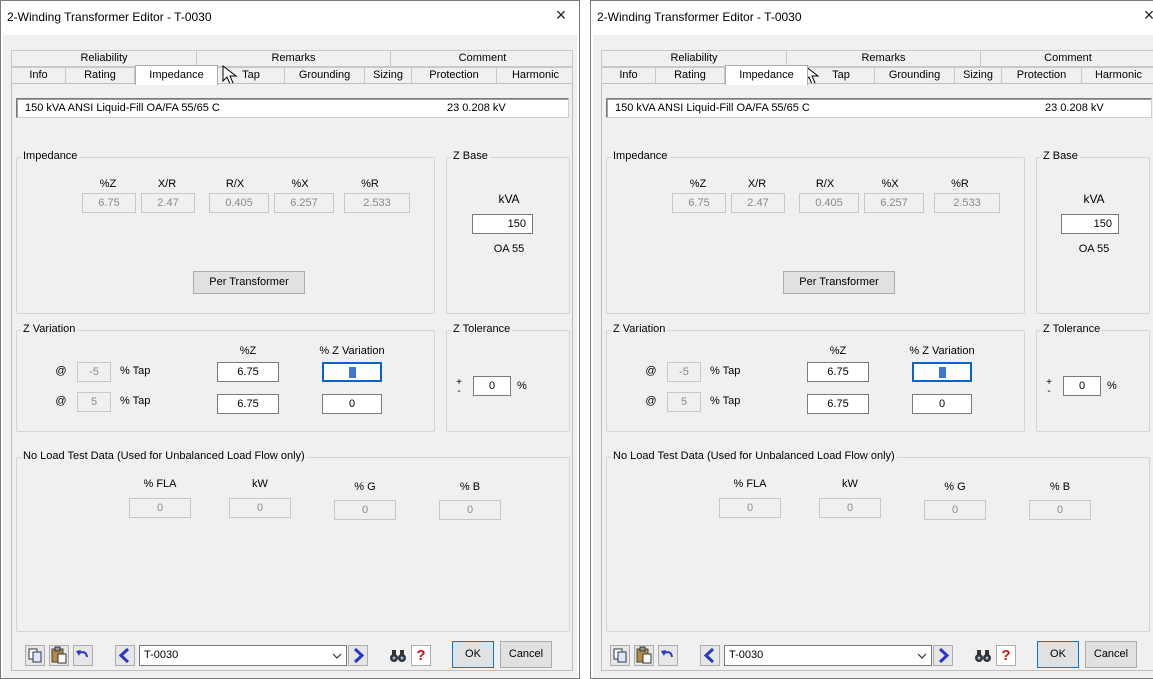 Image resolution: width=1153 pixels, height=679 pixels. What do you see at coordinates (482, 329) in the screenshot?
I see `ztolerance-group-label: Z Tolerance` at bounding box center [482, 329].